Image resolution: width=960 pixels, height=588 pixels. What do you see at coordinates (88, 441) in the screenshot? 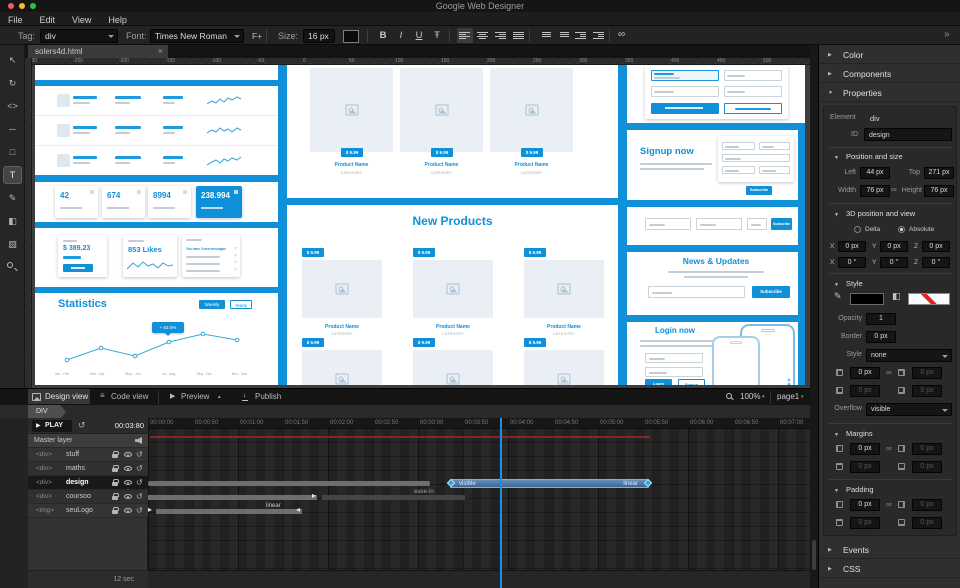
I see `master-layer-row: Master layer` at bounding box center [88, 441].